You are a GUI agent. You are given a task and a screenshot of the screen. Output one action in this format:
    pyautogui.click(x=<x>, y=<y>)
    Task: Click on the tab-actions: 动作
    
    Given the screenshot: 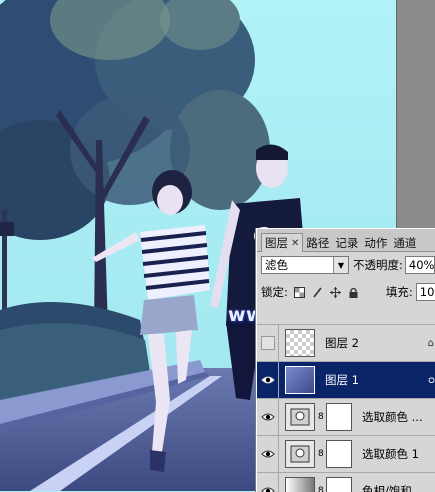 What is the action you would take?
    pyautogui.click(x=375, y=242)
    